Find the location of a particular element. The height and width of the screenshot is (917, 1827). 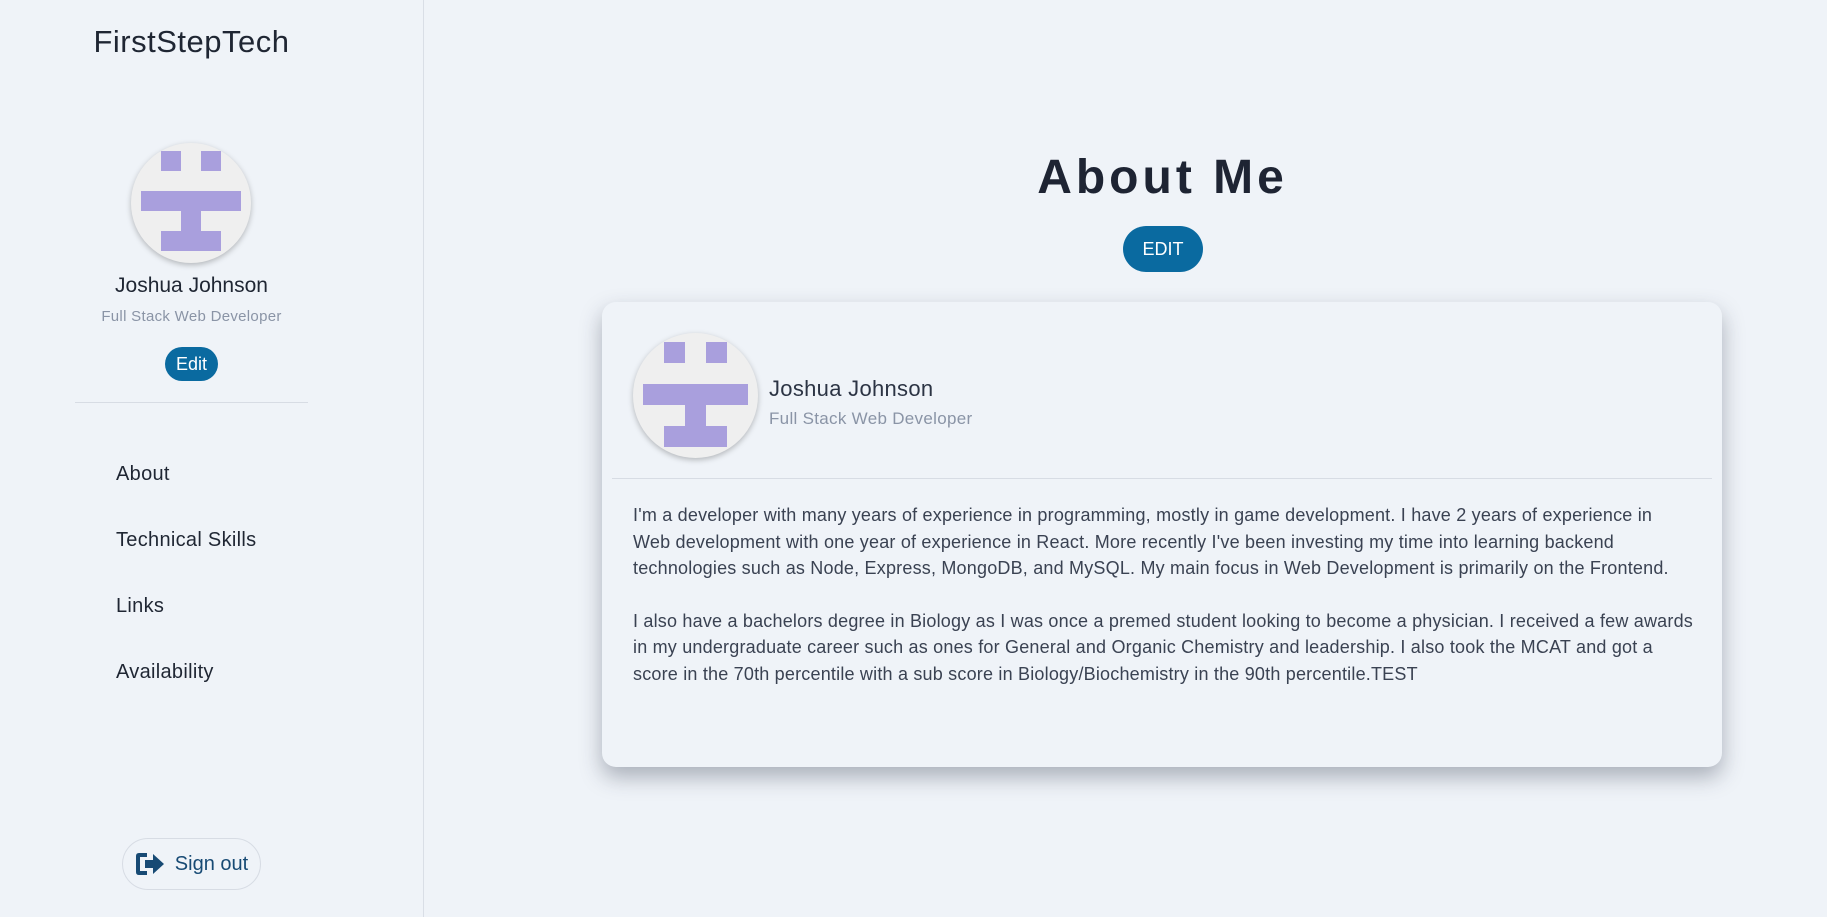

sidebar-item-technical-skills: Technical Skills is located at coordinates (186, 562).